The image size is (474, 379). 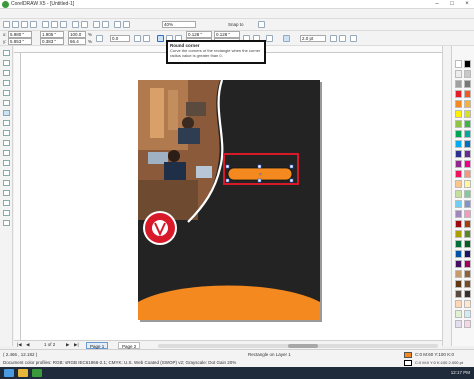 I want to click on polygon-tool-icon, so click(x=6, y=133).